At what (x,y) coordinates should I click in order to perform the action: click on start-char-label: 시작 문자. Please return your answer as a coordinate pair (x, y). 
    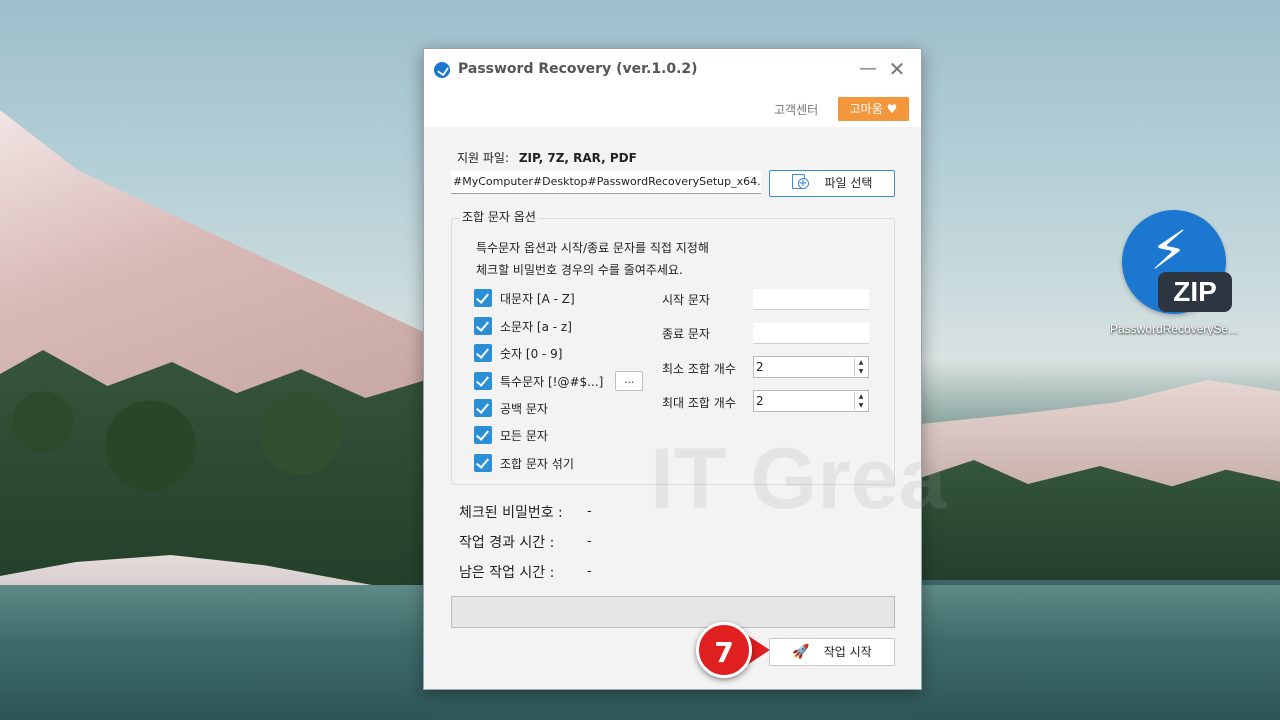
    Looking at the image, I should click on (686, 300).